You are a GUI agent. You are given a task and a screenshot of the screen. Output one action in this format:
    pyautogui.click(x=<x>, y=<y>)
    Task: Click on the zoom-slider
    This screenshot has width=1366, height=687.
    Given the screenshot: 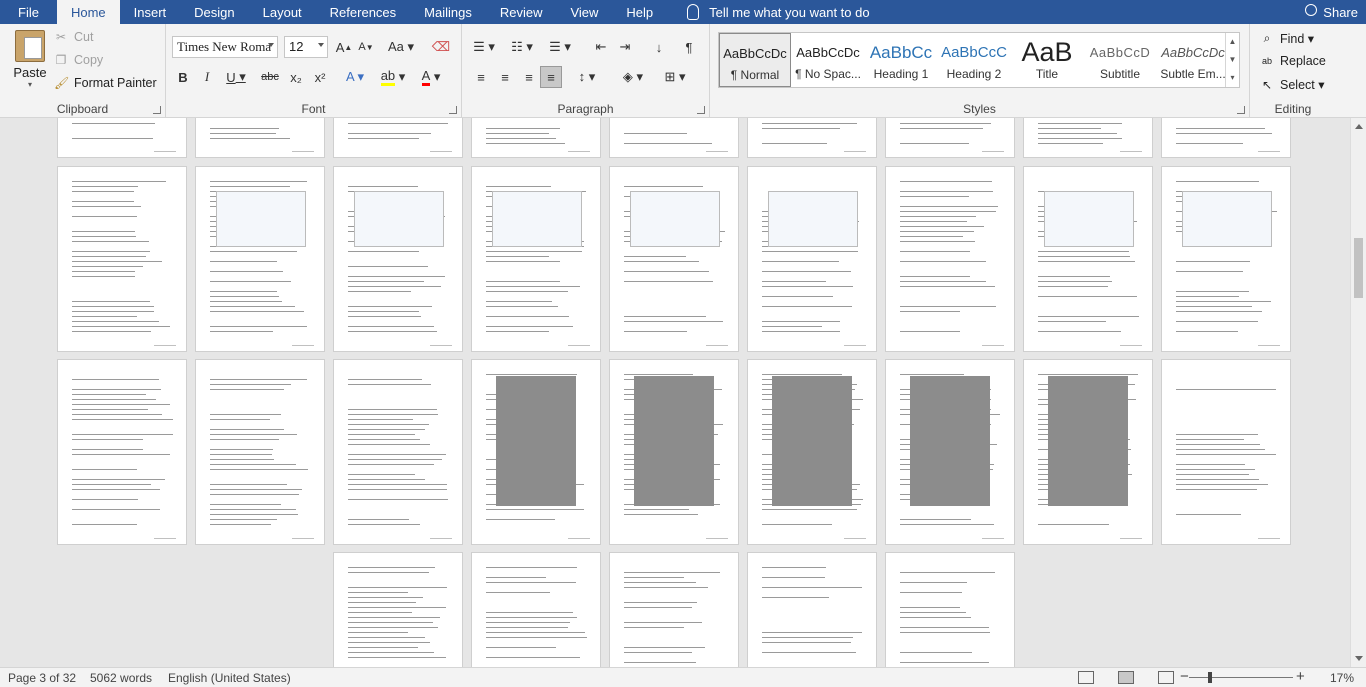 What is the action you would take?
    pyautogui.click(x=1241, y=677)
    